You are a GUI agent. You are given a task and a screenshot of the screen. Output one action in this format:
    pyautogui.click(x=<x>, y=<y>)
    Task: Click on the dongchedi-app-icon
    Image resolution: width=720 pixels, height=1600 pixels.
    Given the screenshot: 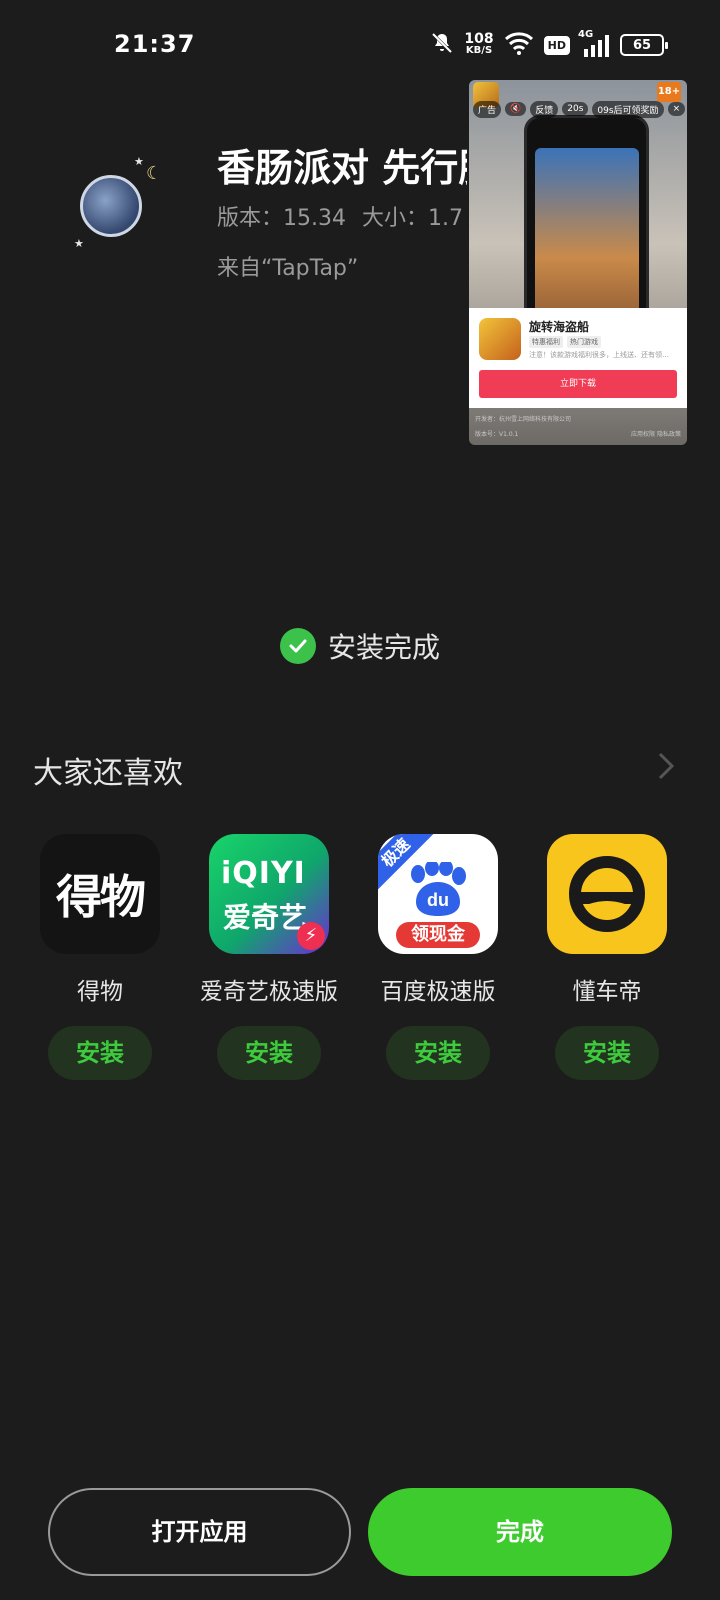 What is the action you would take?
    pyautogui.click(x=607, y=894)
    